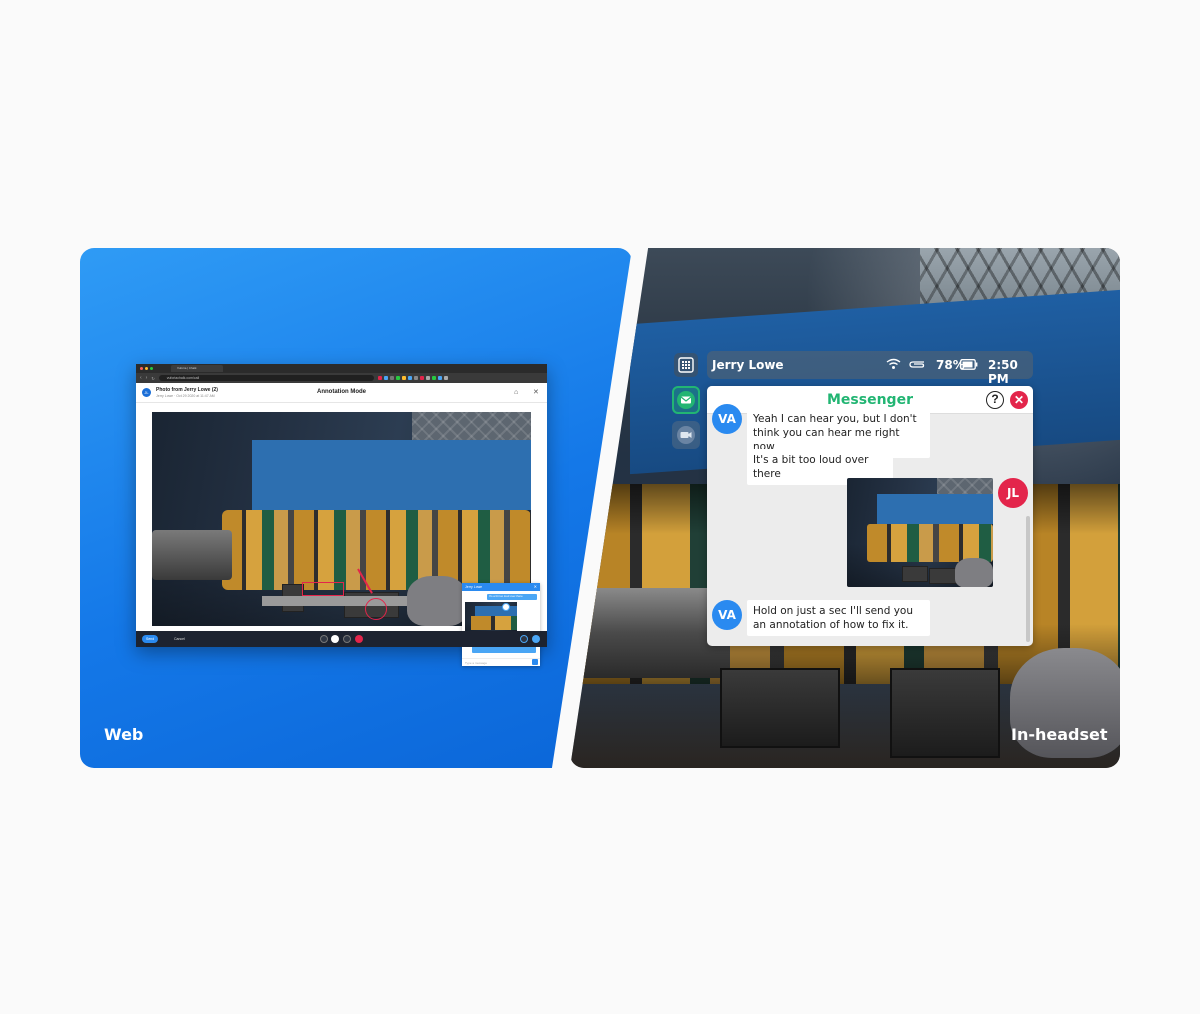 The image size is (1200, 1014). Describe the element at coordinates (335, 639) in the screenshot. I see `undo-icon` at that location.